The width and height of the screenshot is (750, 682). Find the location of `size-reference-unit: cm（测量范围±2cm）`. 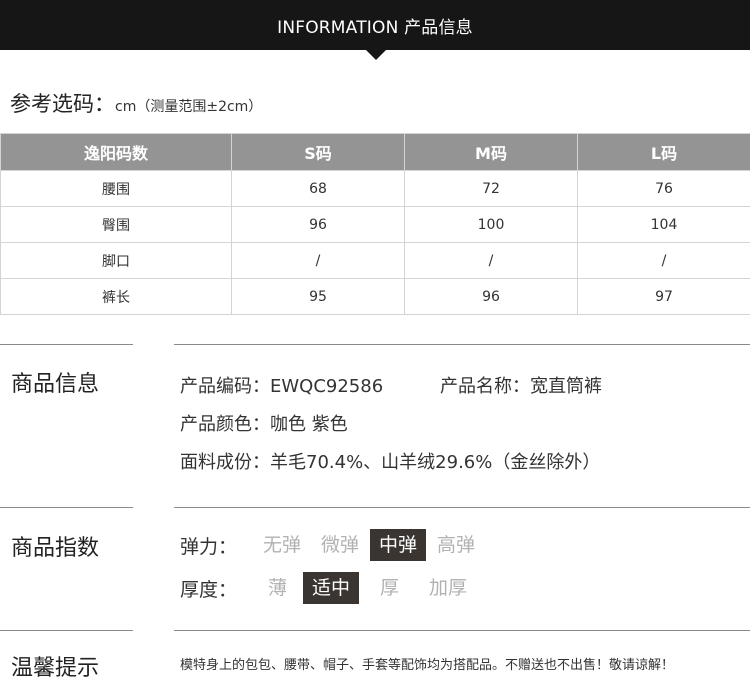

size-reference-unit: cm（测量范围±2cm） is located at coordinates (188, 107).